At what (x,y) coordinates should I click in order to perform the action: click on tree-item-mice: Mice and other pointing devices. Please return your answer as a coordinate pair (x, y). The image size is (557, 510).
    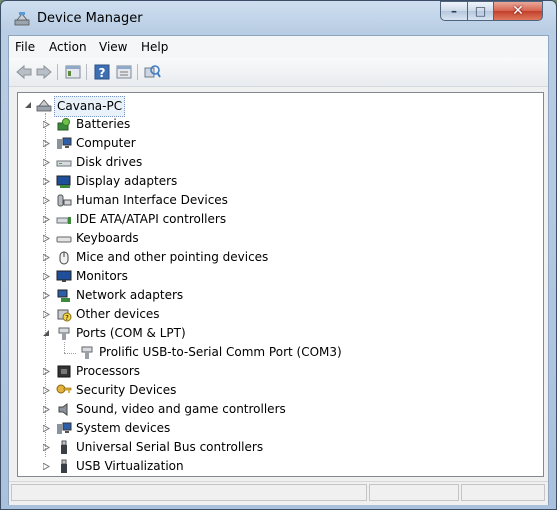
    Looking at the image, I should click on (272, 257).